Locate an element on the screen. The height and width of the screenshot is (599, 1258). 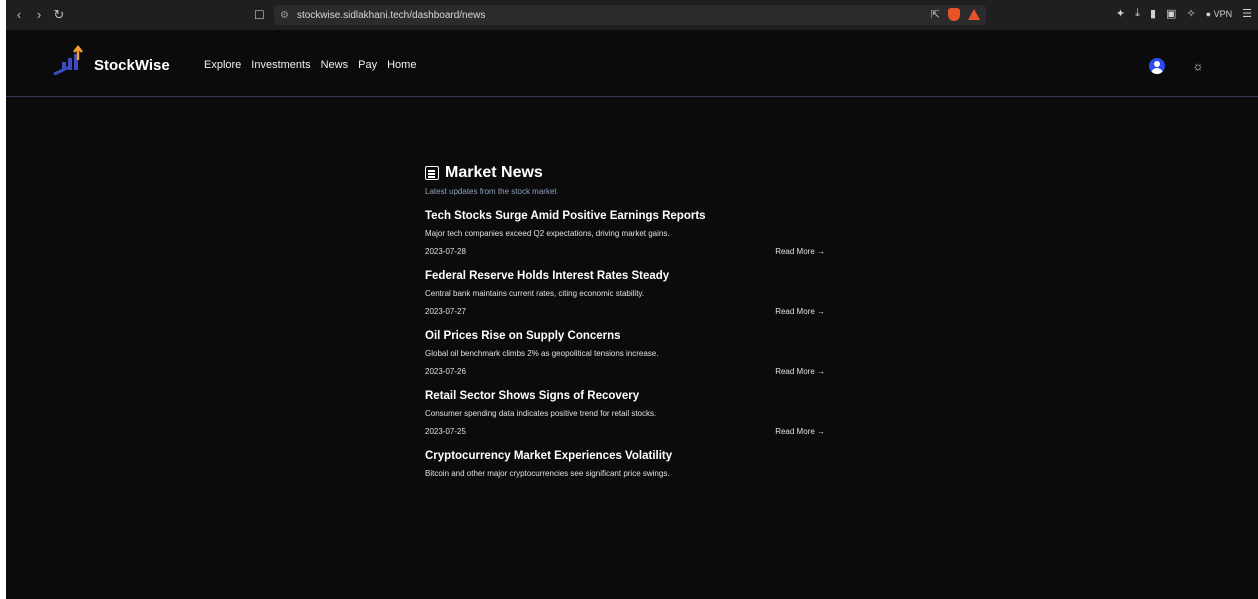
brand-name: StockWise is located at coordinates (132, 65).